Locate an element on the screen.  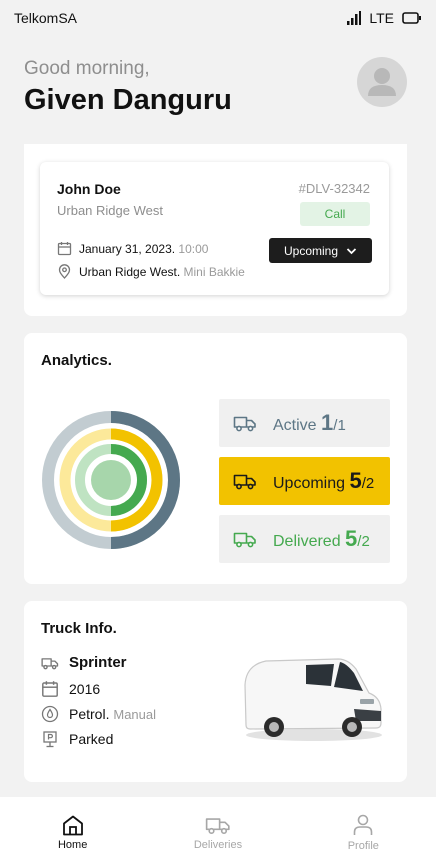
analytics-ring-chart is located at coordinates (111, 480).